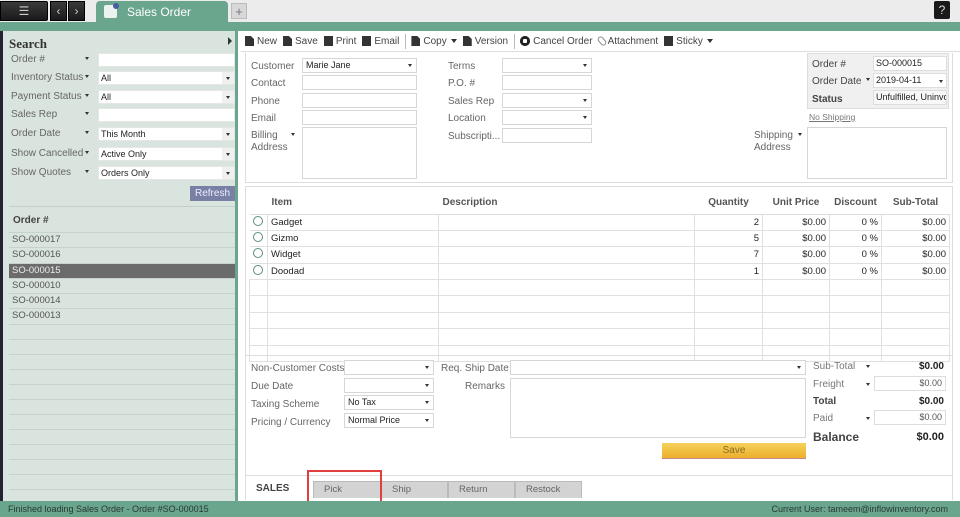  What do you see at coordinates (24, 11) in the screenshot?
I see `menu-button: ☰` at bounding box center [24, 11].